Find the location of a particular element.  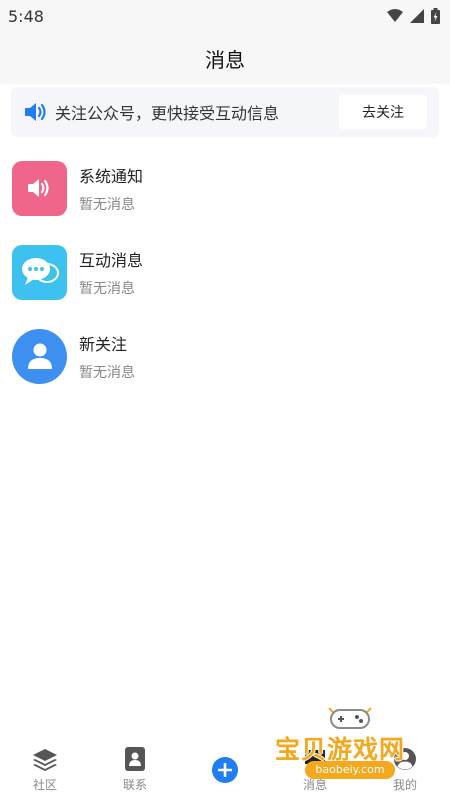

app-header: 消息 is located at coordinates (225, 58).